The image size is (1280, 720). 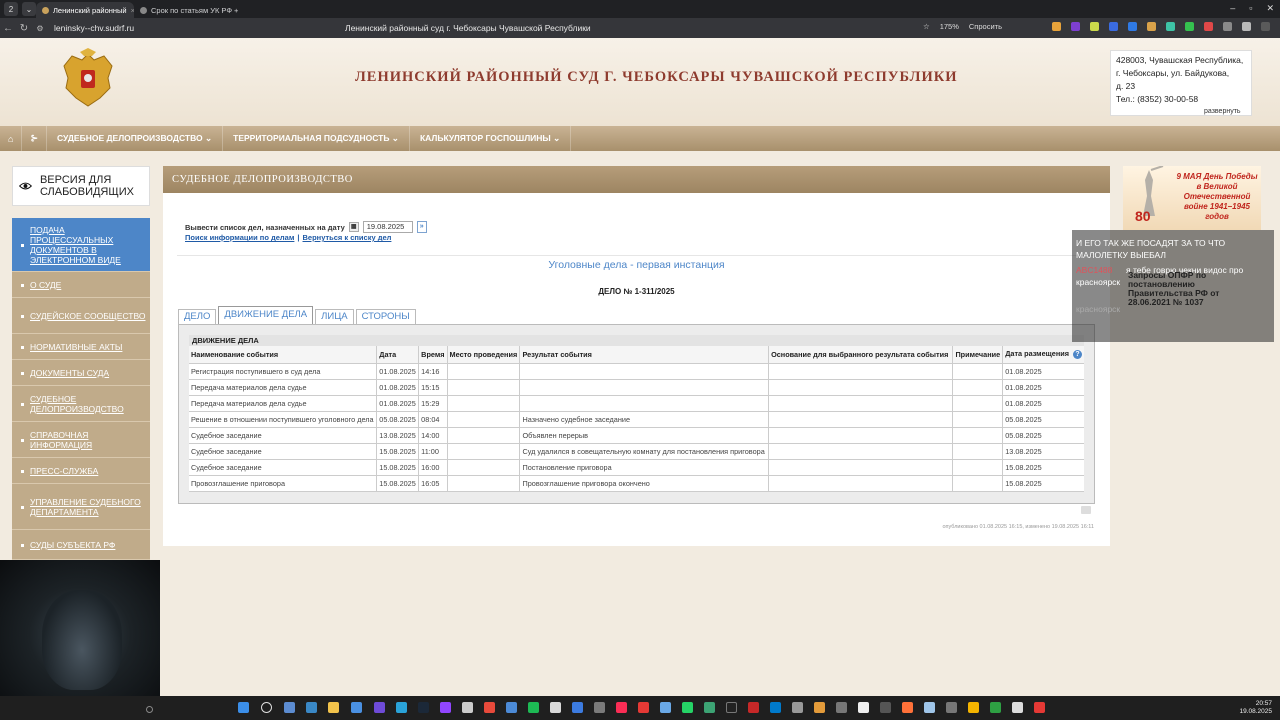 What do you see at coordinates (8, 28) in the screenshot?
I see `back-icon: ←` at bounding box center [8, 28].